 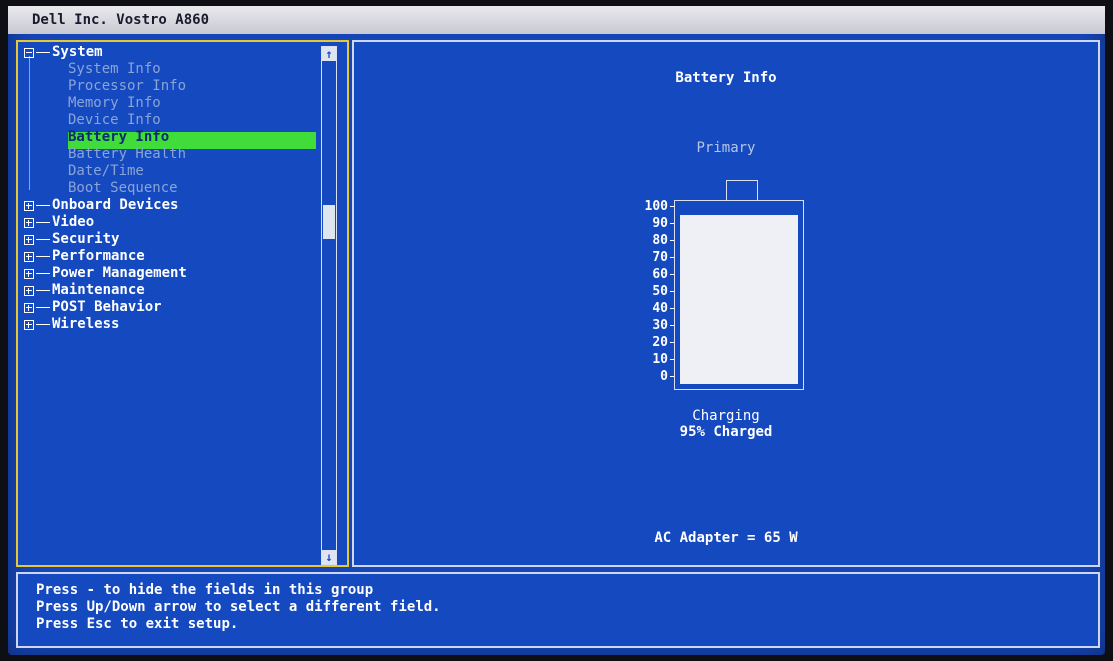 What do you see at coordinates (77, 52) in the screenshot?
I see `tree-group-label: System` at bounding box center [77, 52].